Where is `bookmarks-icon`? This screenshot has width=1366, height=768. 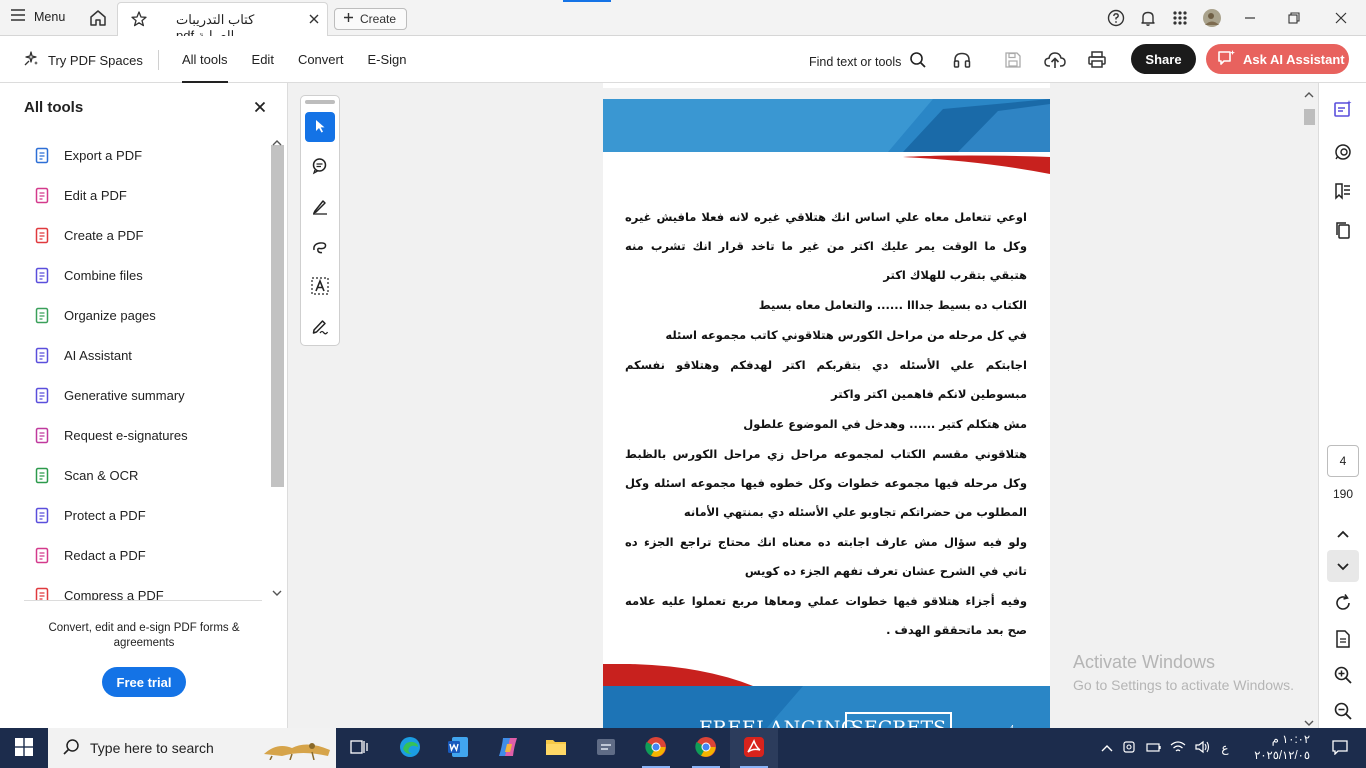
bookmarks-icon is located at coordinates (1343, 191).